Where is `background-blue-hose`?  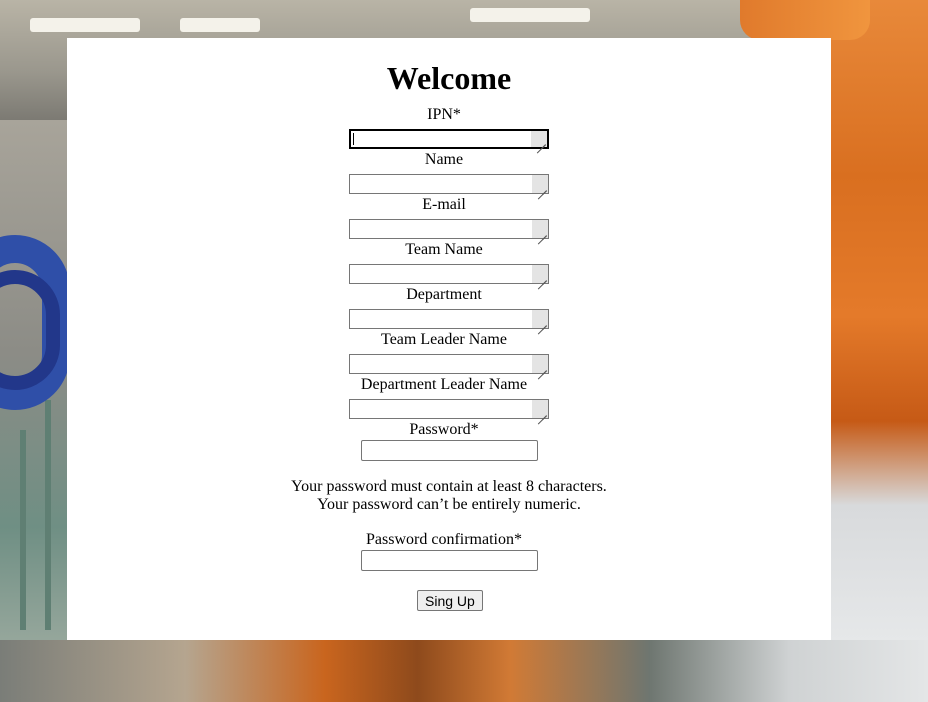
background-blue-hose is located at coordinates (30, 330).